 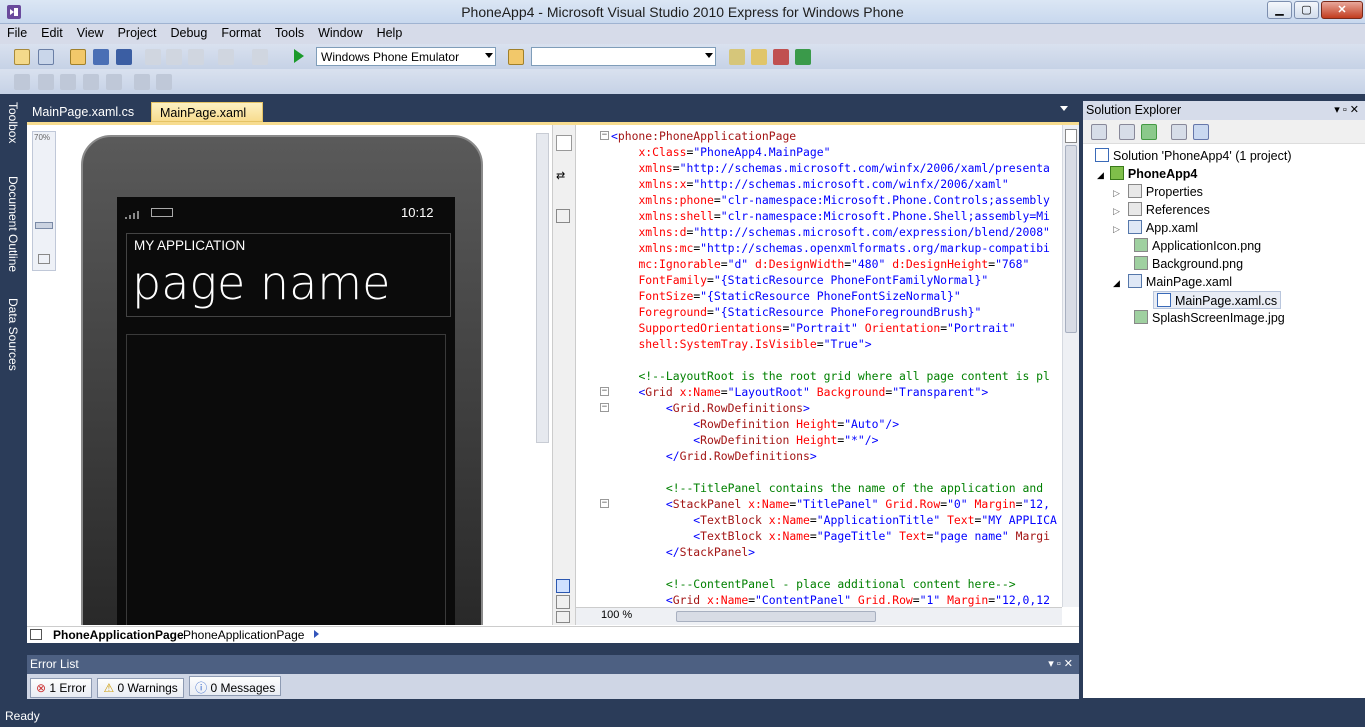 What do you see at coordinates (516, 57) in the screenshot?
I see `find-in-files-icon` at bounding box center [516, 57].